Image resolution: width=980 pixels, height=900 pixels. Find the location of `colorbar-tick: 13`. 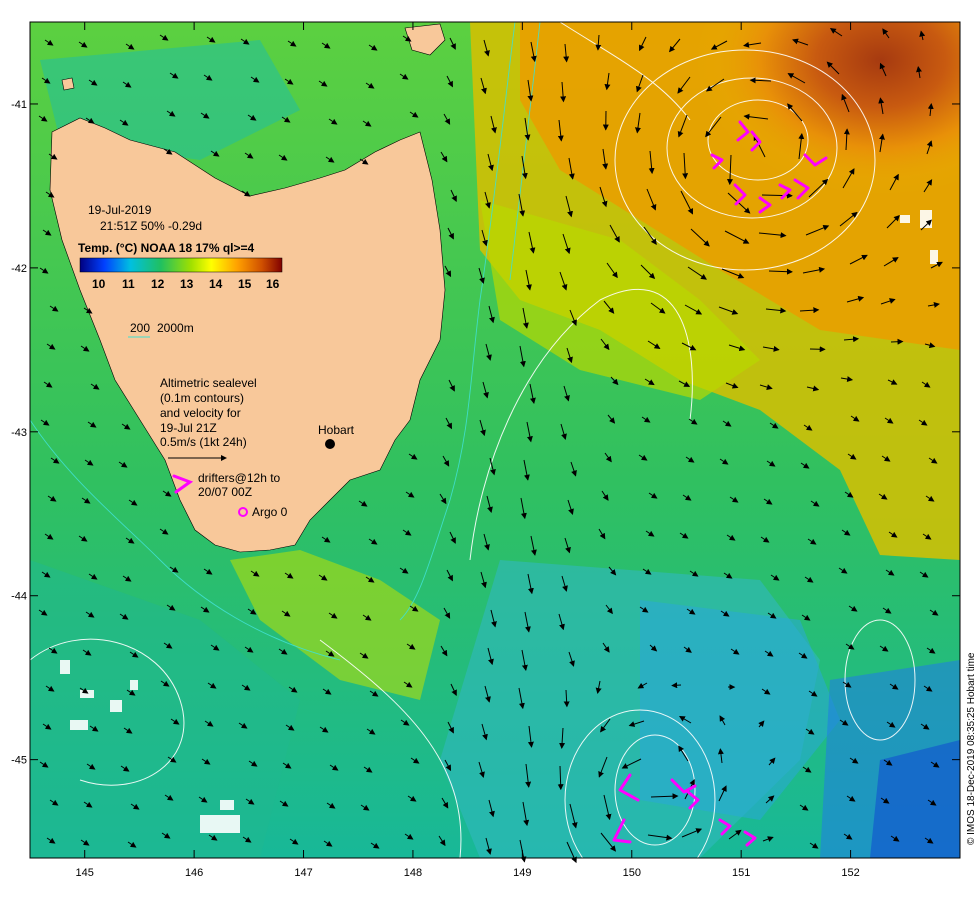

colorbar-tick: 13 is located at coordinates (187, 284).